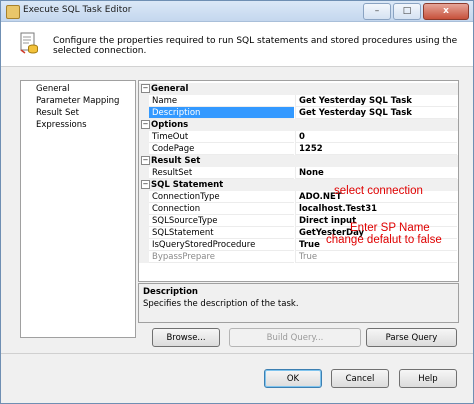 This screenshot has height=404, width=474. Describe the element at coordinates (446, 11) in the screenshot. I see `close-button: x` at that location.